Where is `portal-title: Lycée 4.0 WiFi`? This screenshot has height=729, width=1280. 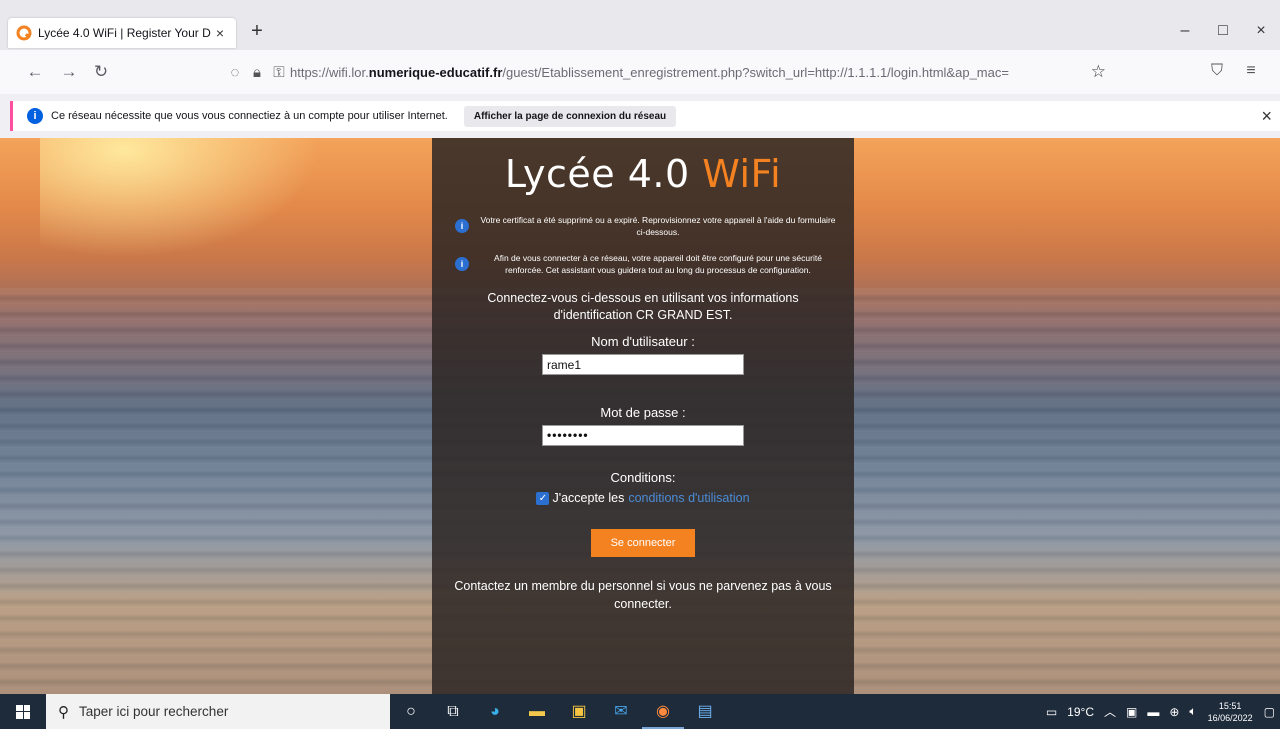
portal-title: Lycée 4.0 WiFi is located at coordinates (643, 174).